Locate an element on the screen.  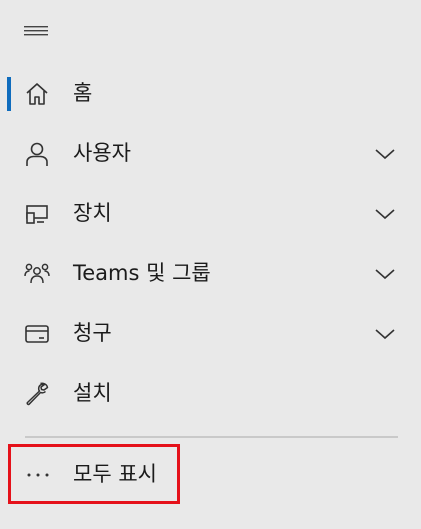
wrench-icon is located at coordinates (37, 394).